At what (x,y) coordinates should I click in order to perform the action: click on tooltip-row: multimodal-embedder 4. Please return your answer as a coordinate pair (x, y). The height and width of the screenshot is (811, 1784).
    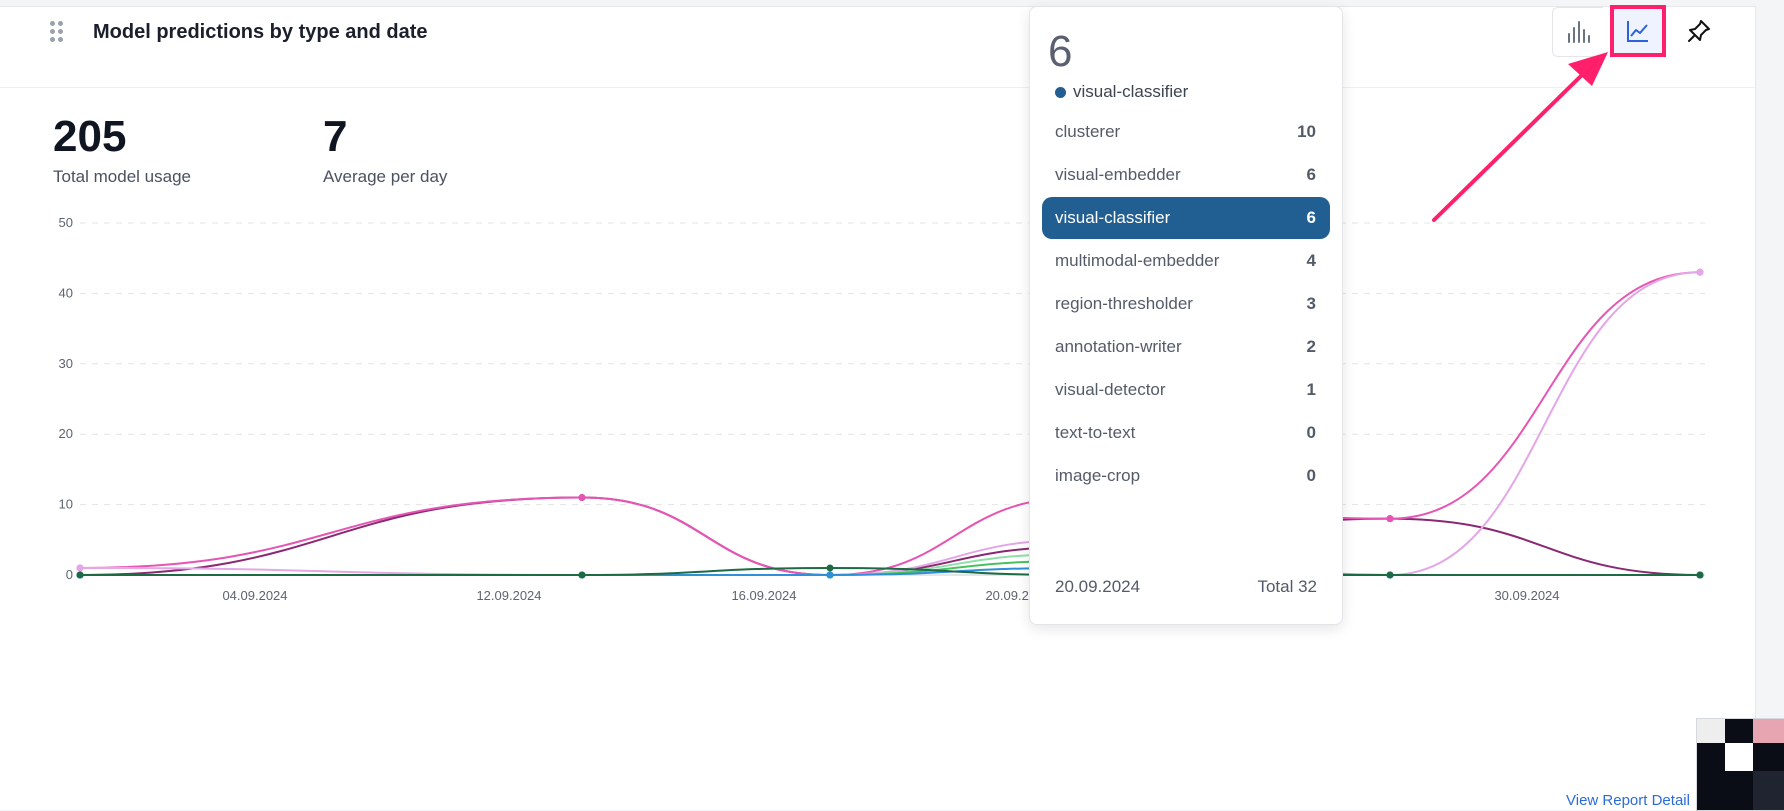
    Looking at the image, I should click on (1186, 261).